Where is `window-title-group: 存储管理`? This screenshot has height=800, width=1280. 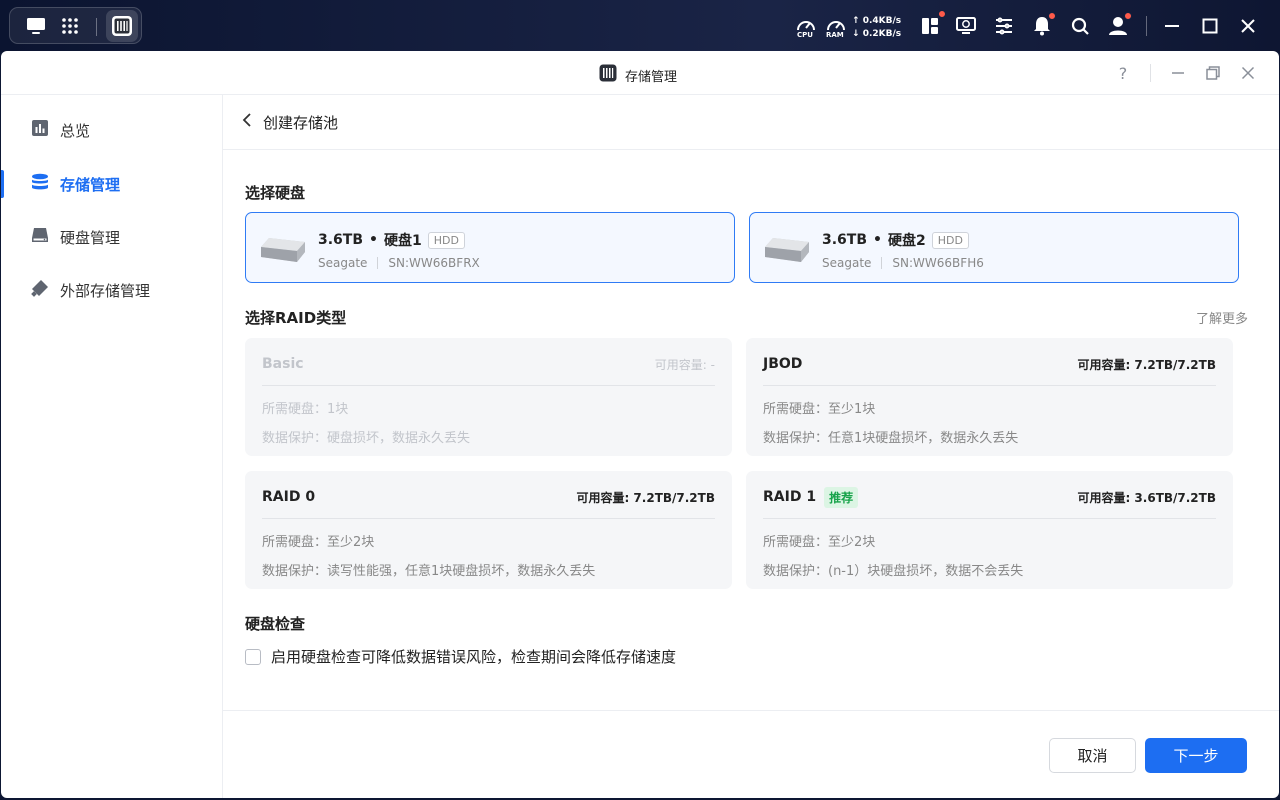
window-title-group: 存储管理 is located at coordinates (638, 75).